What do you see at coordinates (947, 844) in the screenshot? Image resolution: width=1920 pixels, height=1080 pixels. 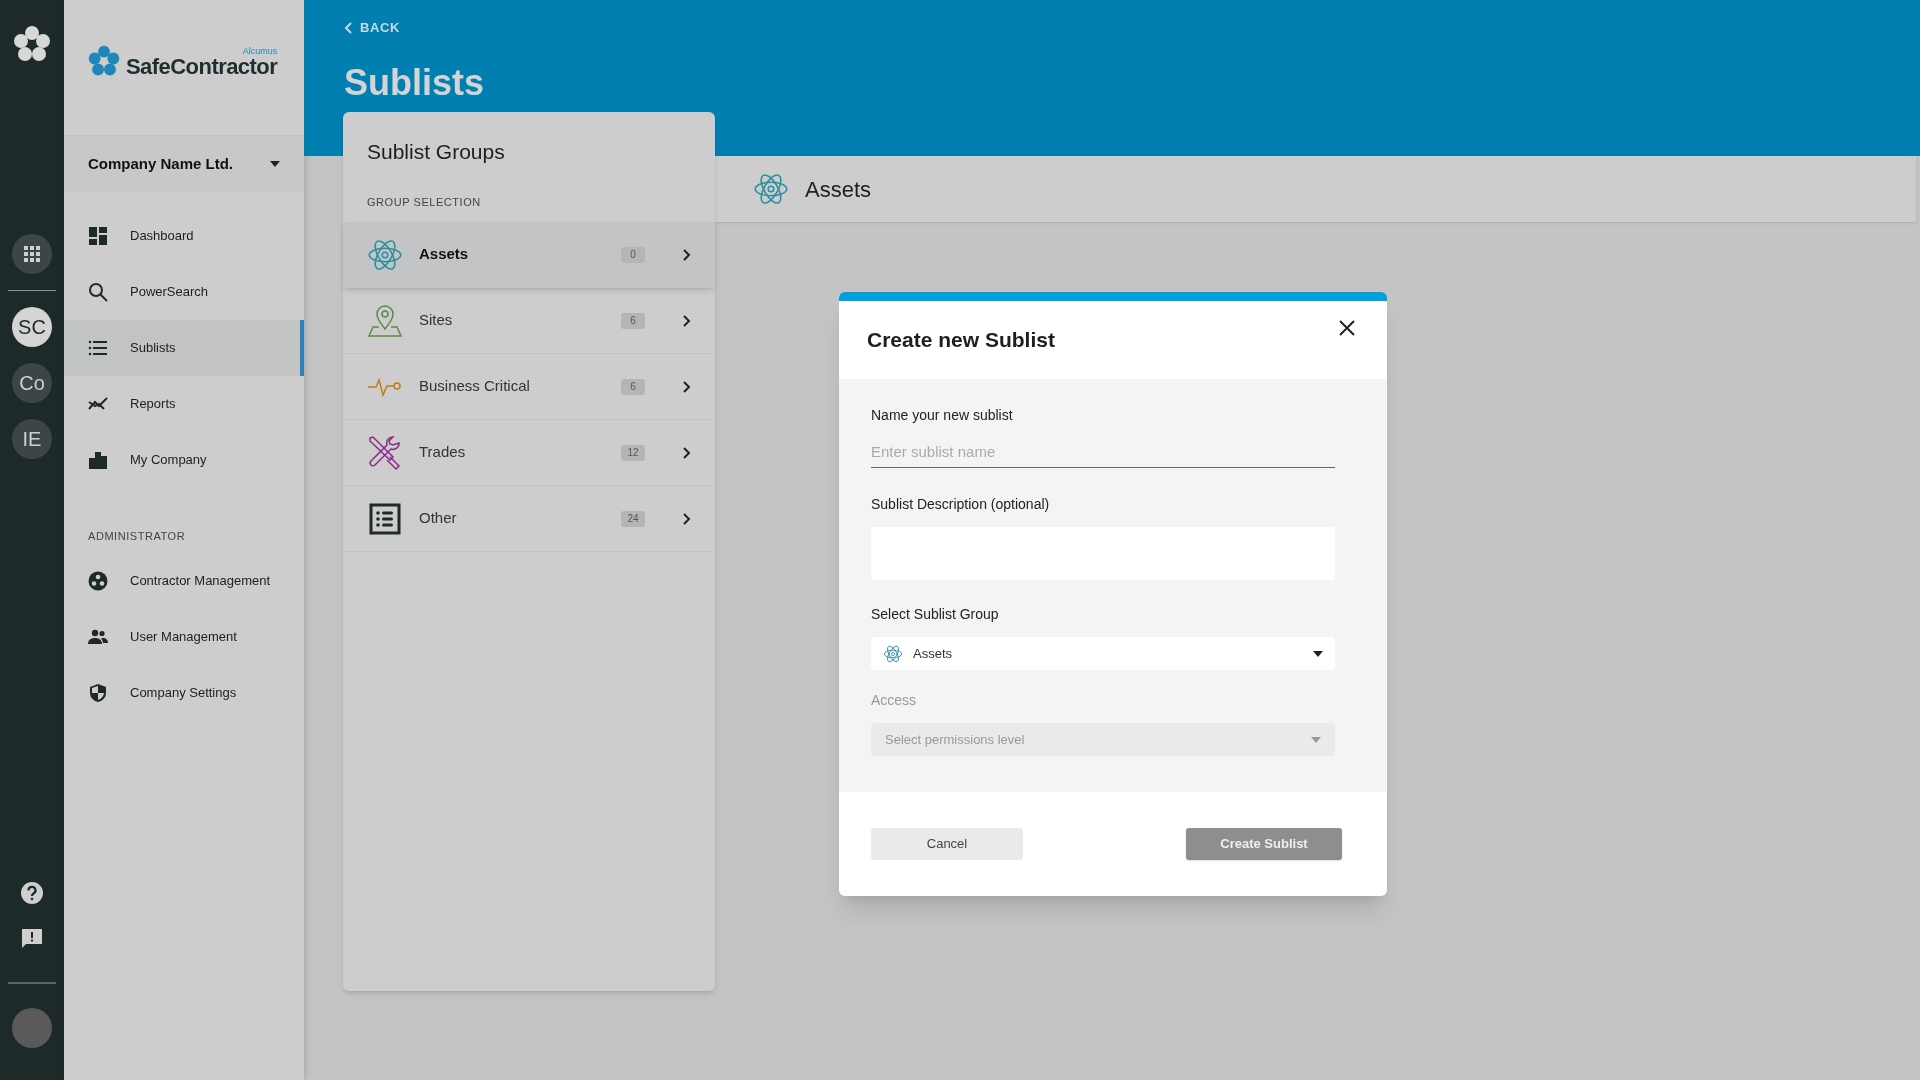 I see `cancel-button: Cancel` at bounding box center [947, 844].